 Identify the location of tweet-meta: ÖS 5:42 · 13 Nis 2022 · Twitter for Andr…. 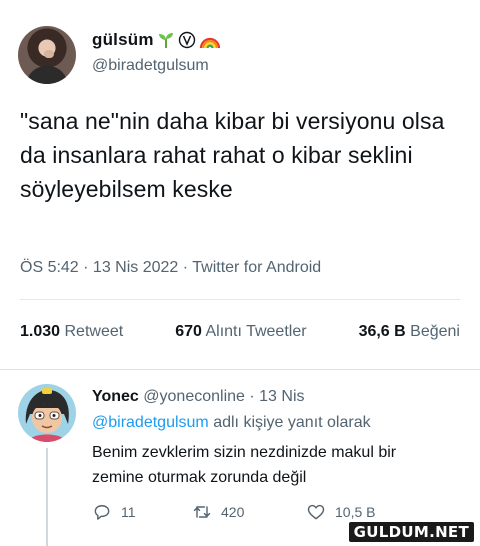
(170, 268).